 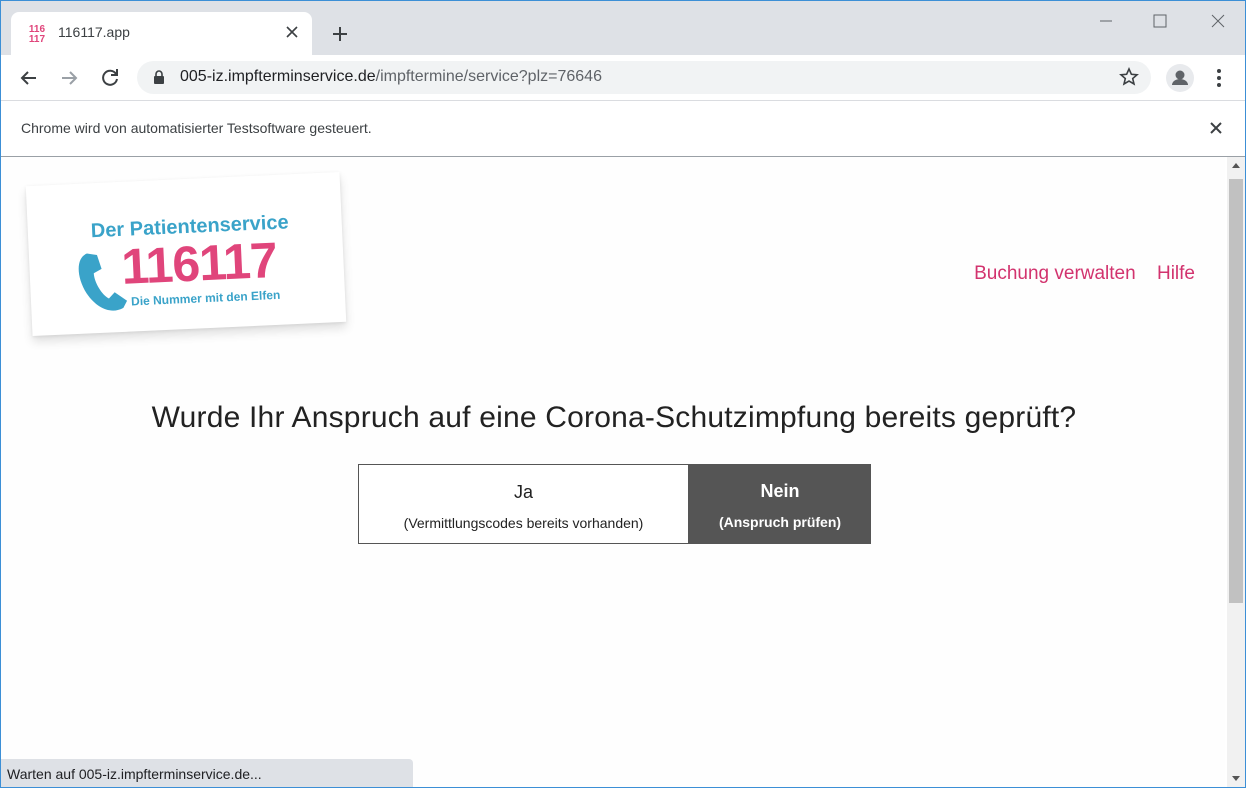 I want to click on no-label: Nein, so click(x=780, y=491).